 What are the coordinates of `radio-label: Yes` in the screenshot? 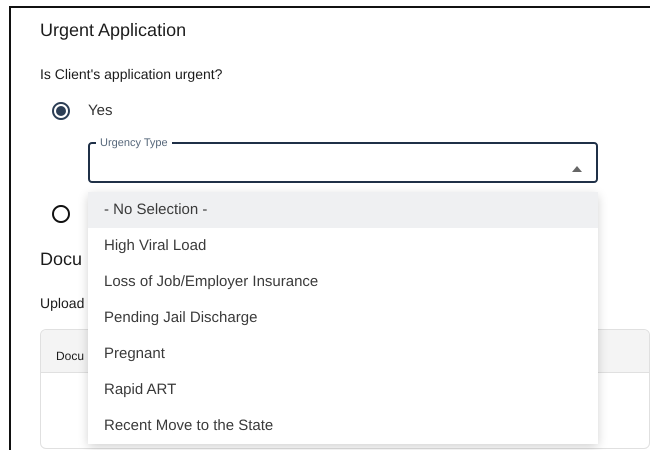 It's located at (100, 111).